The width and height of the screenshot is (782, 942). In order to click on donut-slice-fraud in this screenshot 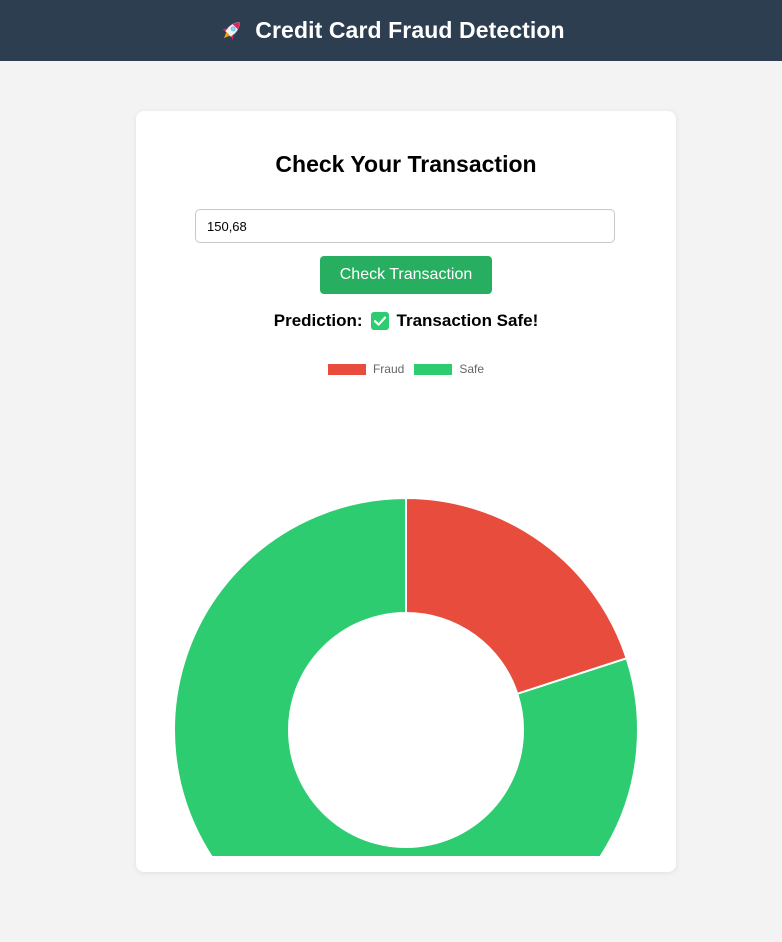, I will do `click(516, 596)`.